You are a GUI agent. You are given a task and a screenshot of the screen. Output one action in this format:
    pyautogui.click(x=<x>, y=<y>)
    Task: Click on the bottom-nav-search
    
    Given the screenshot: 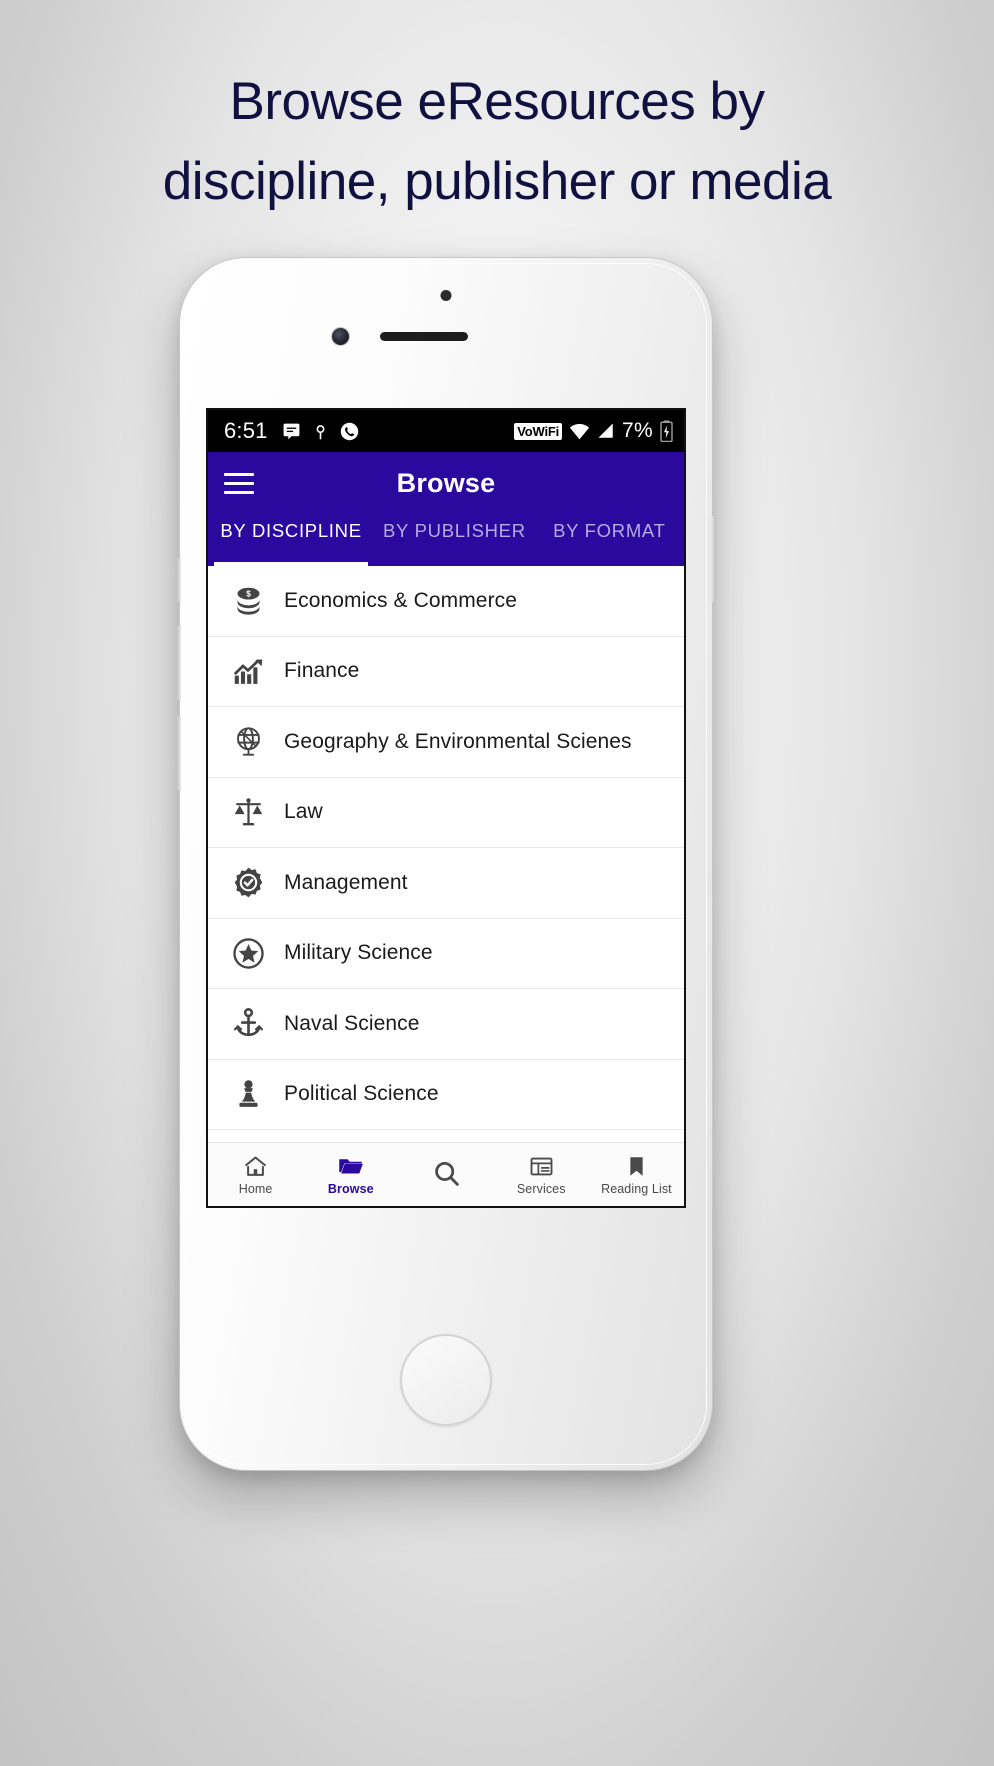 What is the action you would take?
    pyautogui.click(x=445, y=1174)
    